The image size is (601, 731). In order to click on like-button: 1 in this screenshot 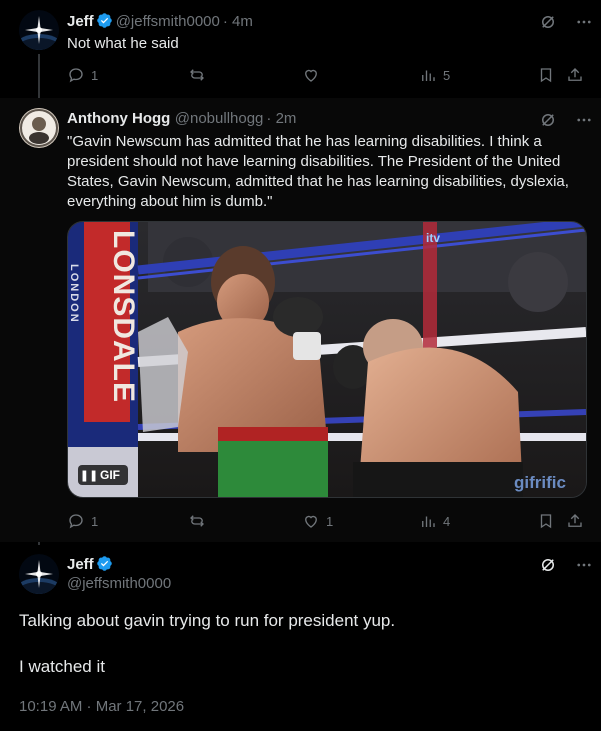, I will do `click(317, 521)`.